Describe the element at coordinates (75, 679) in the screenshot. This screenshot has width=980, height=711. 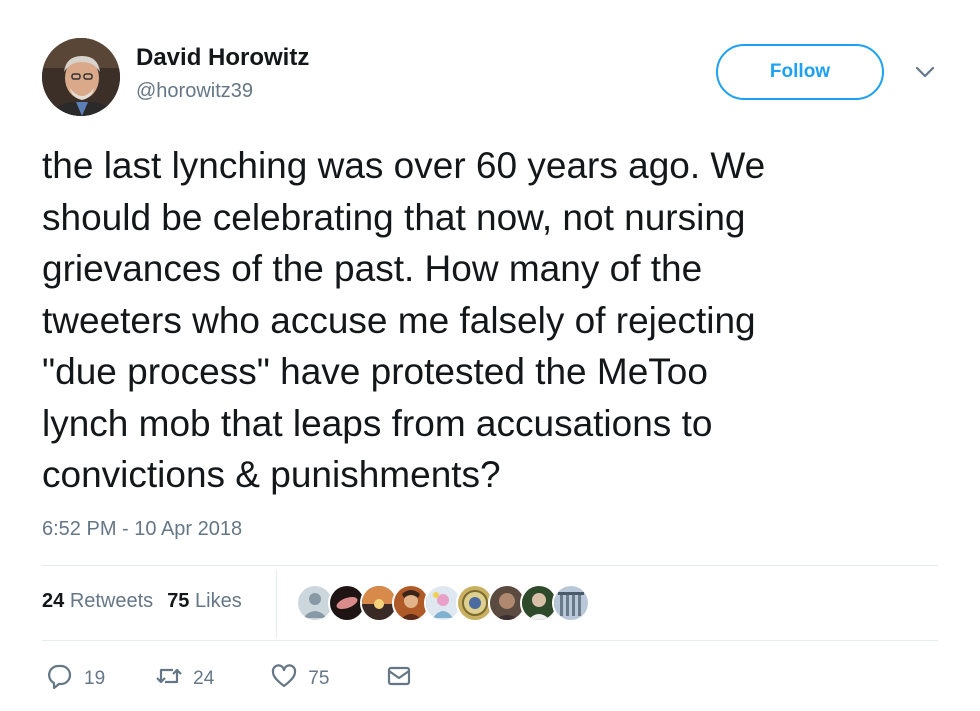
I see `reply-button: 19` at that location.